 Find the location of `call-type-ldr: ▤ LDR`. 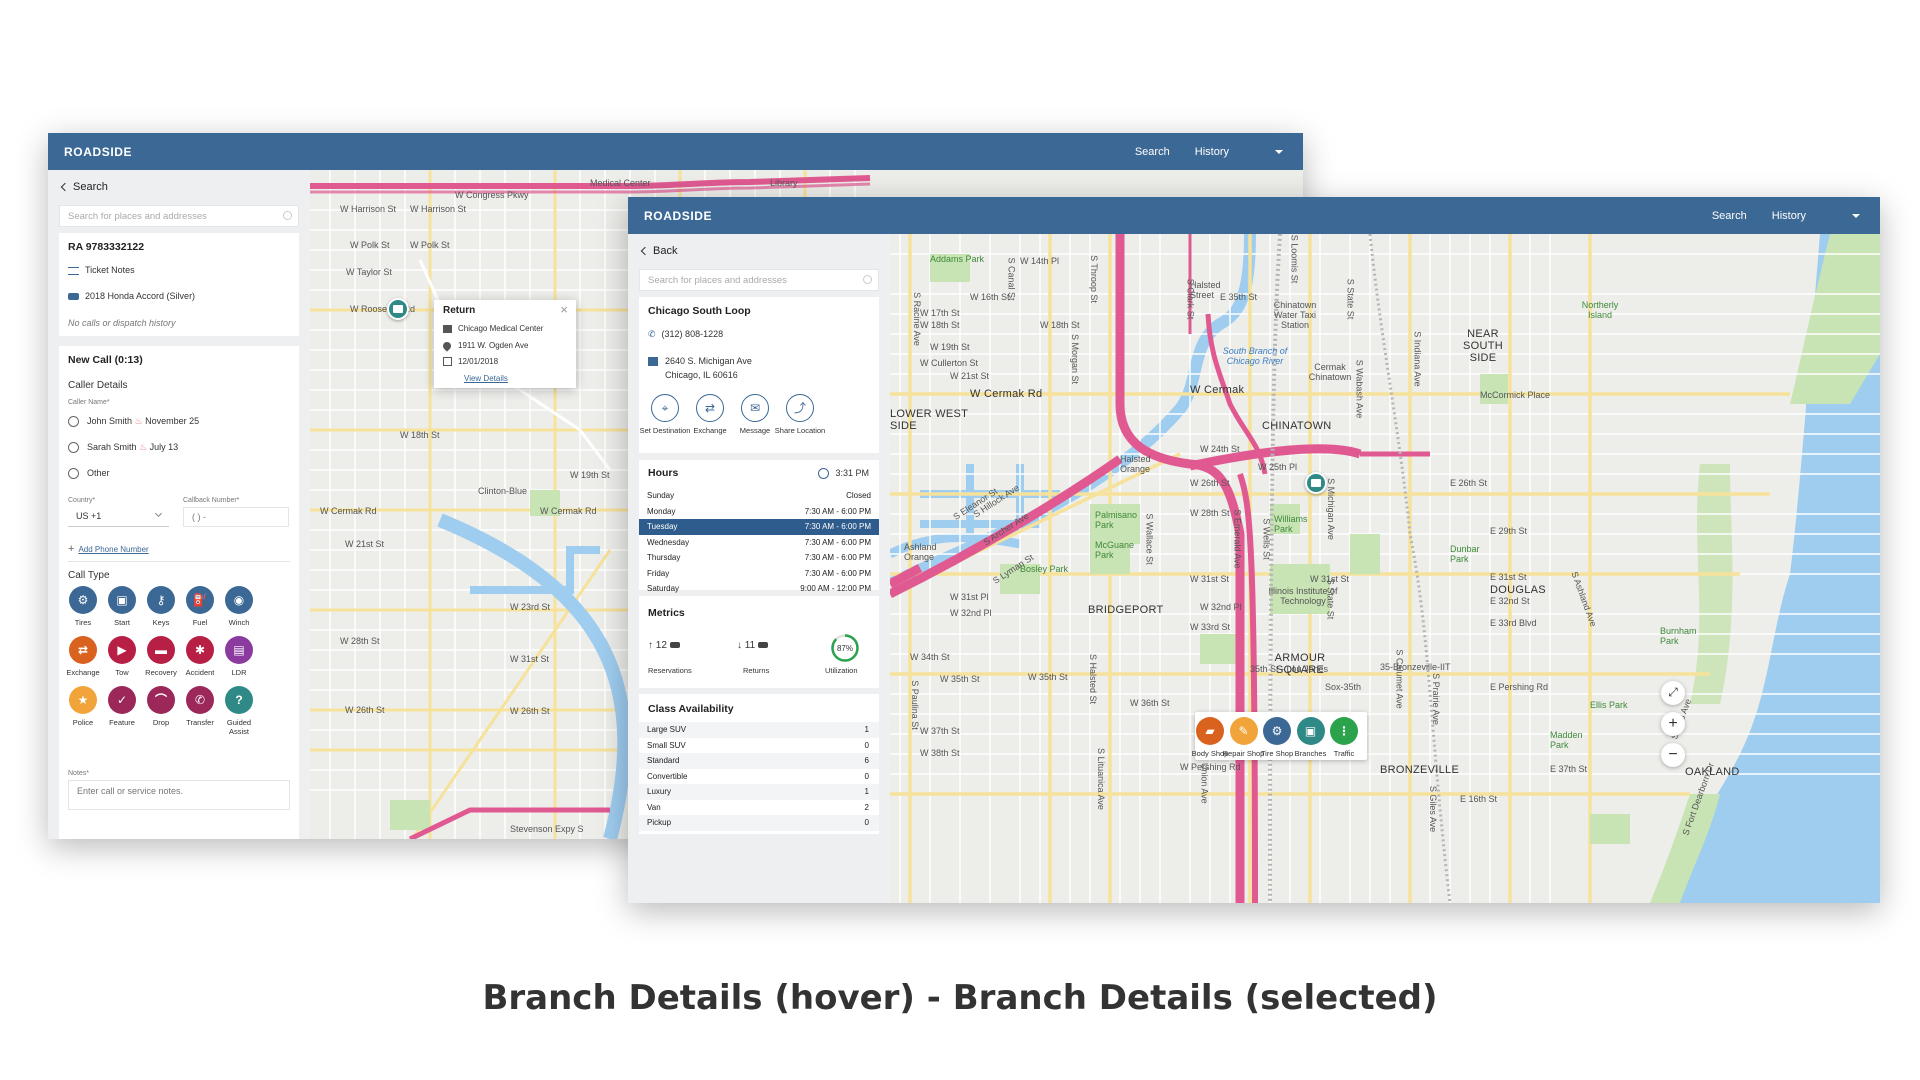

call-type-ldr: ▤ LDR is located at coordinates (239, 656).